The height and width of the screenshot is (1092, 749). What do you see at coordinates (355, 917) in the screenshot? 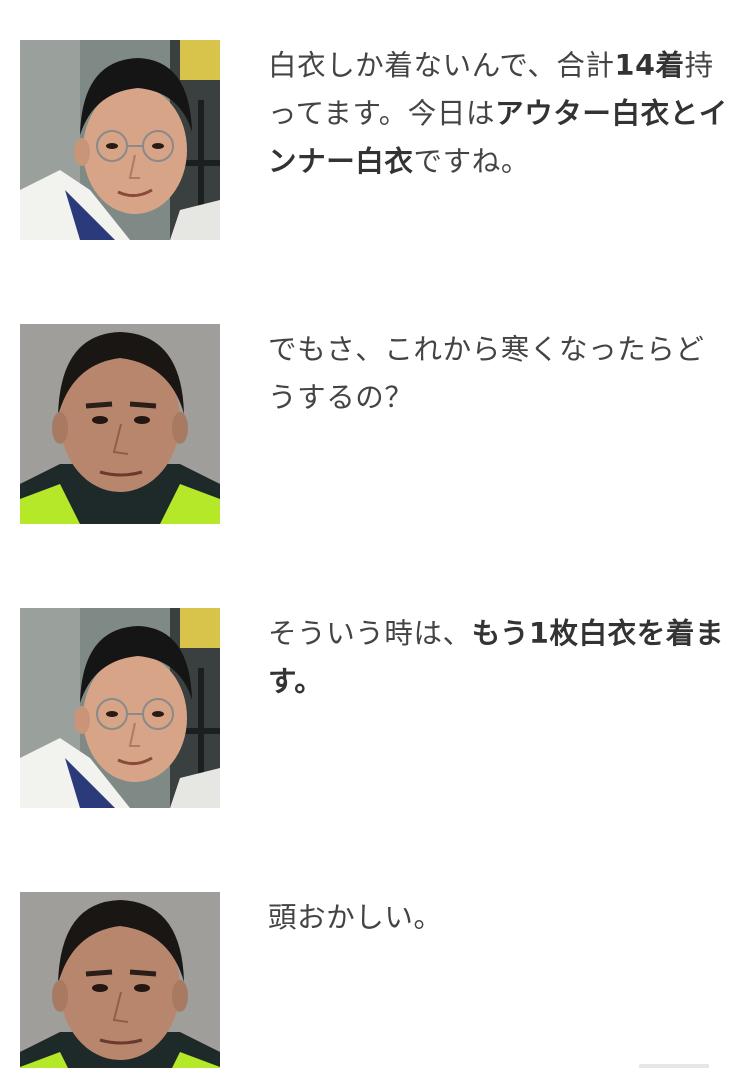
I see `message-text-segment: 頭おかしい。` at bounding box center [355, 917].